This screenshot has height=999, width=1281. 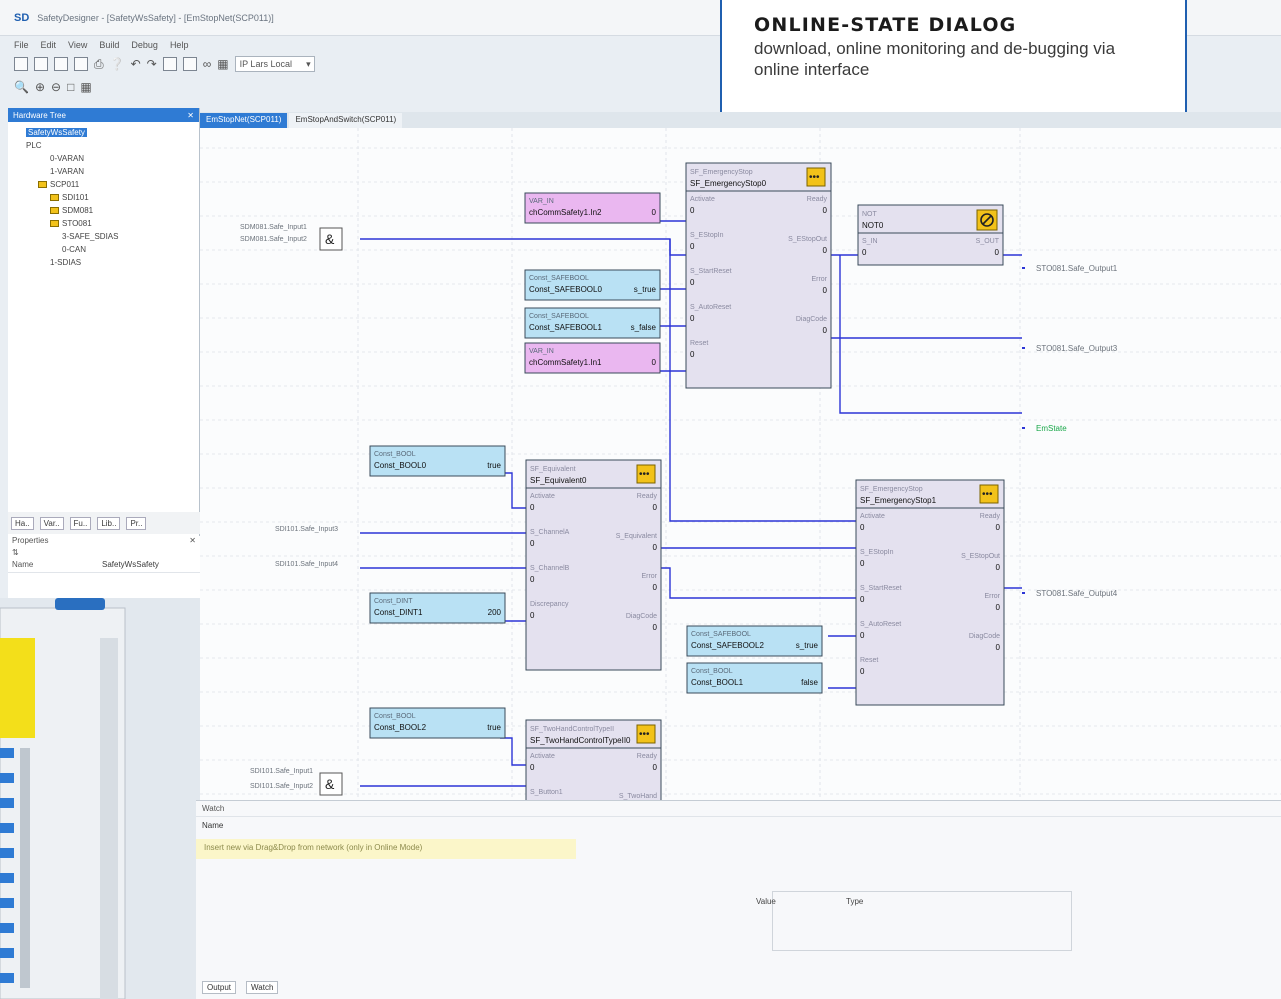 What do you see at coordinates (103, 262) in the screenshot?
I see `tree-item: 1-SDIAS` at bounding box center [103, 262].